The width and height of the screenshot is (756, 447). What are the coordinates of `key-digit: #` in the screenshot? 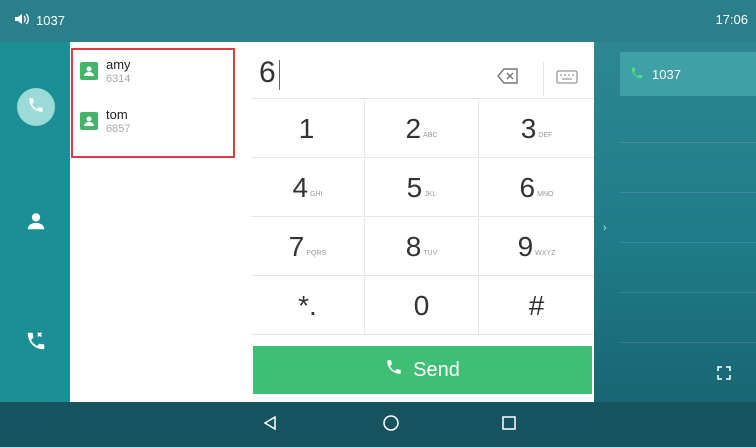 It's located at (536, 305).